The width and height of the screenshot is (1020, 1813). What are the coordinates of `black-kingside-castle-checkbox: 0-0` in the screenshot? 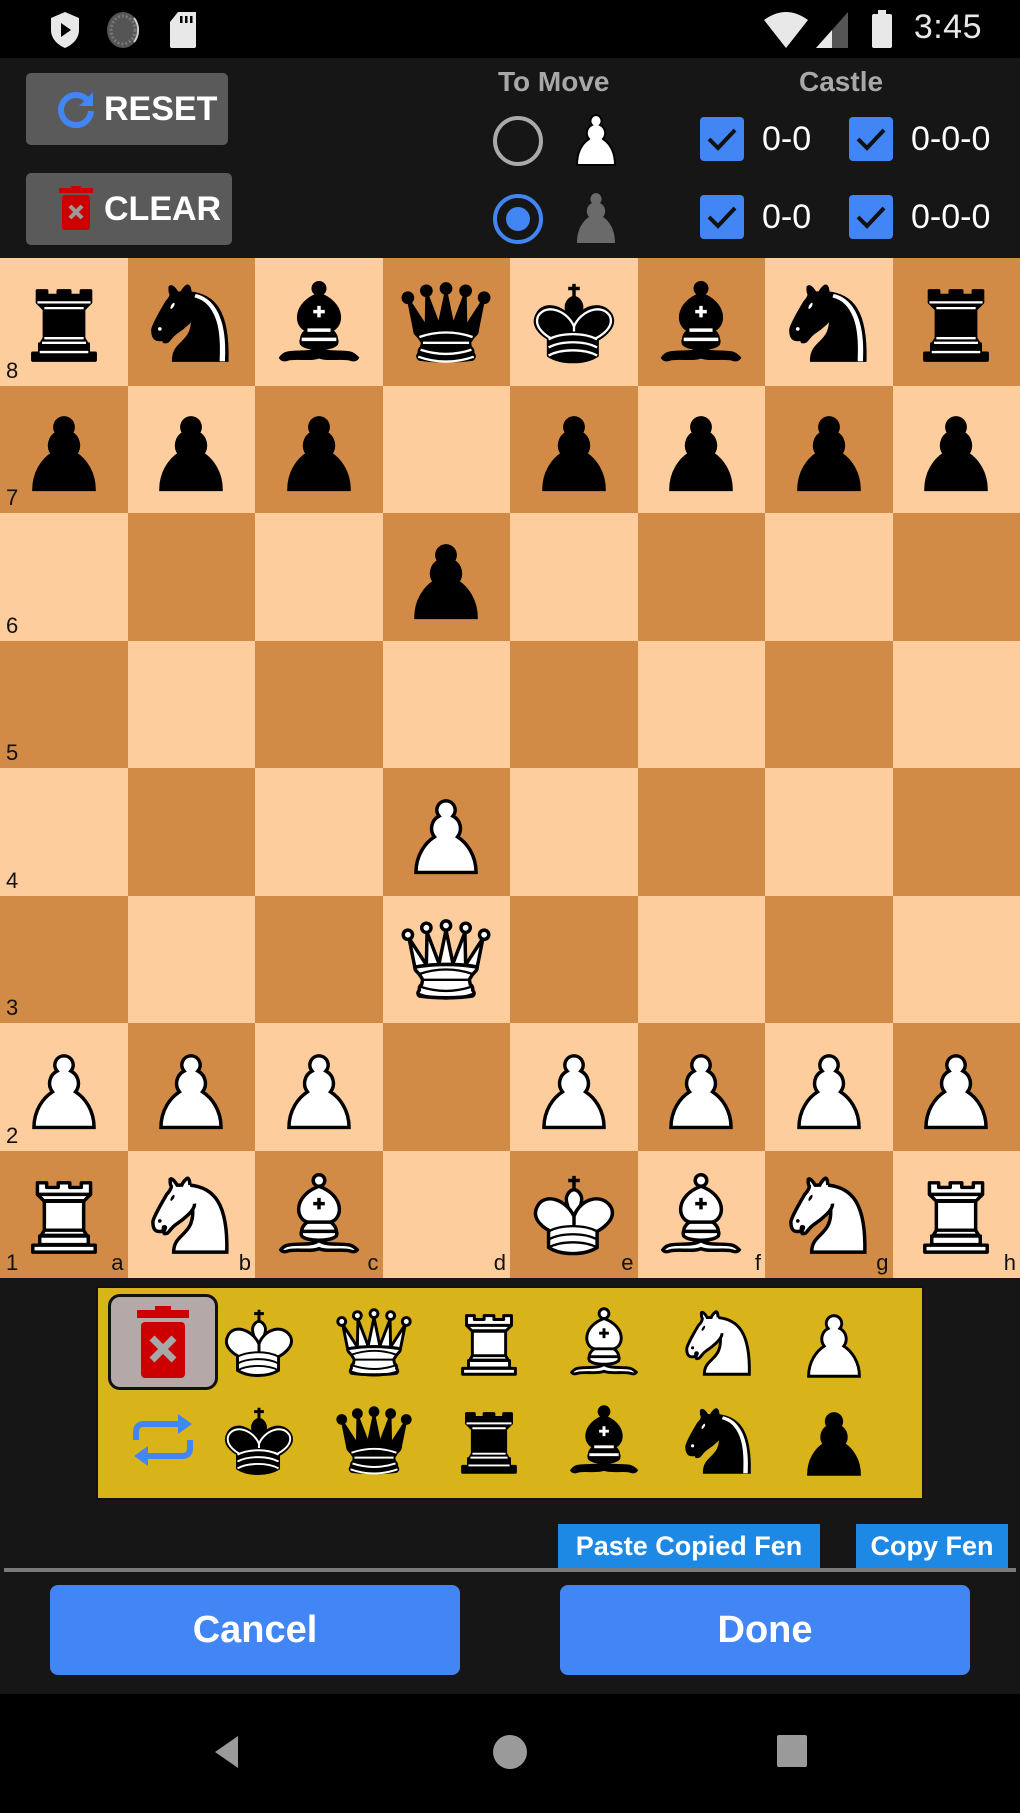 It's located at (755, 217).